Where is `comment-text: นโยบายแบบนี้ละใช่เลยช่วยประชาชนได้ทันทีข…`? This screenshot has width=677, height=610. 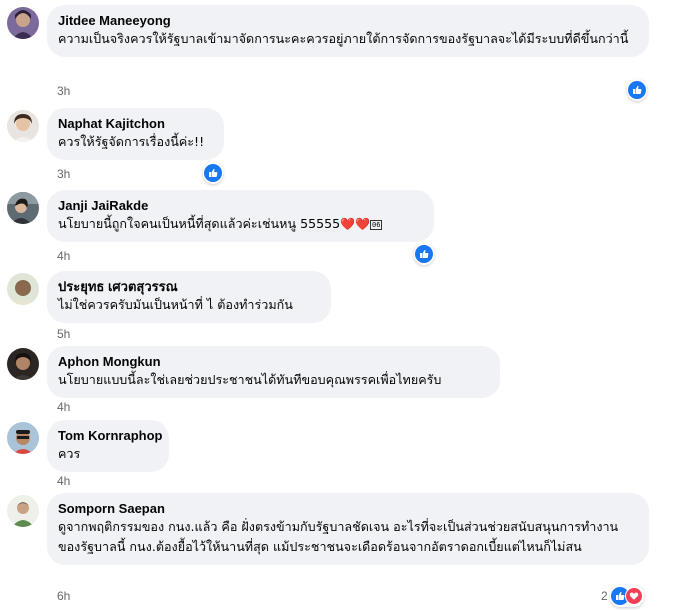 comment-text: นโยบายแบบนี้ละใช่เลยช่วยประชาชนได้ทันทีข… is located at coordinates (250, 379).